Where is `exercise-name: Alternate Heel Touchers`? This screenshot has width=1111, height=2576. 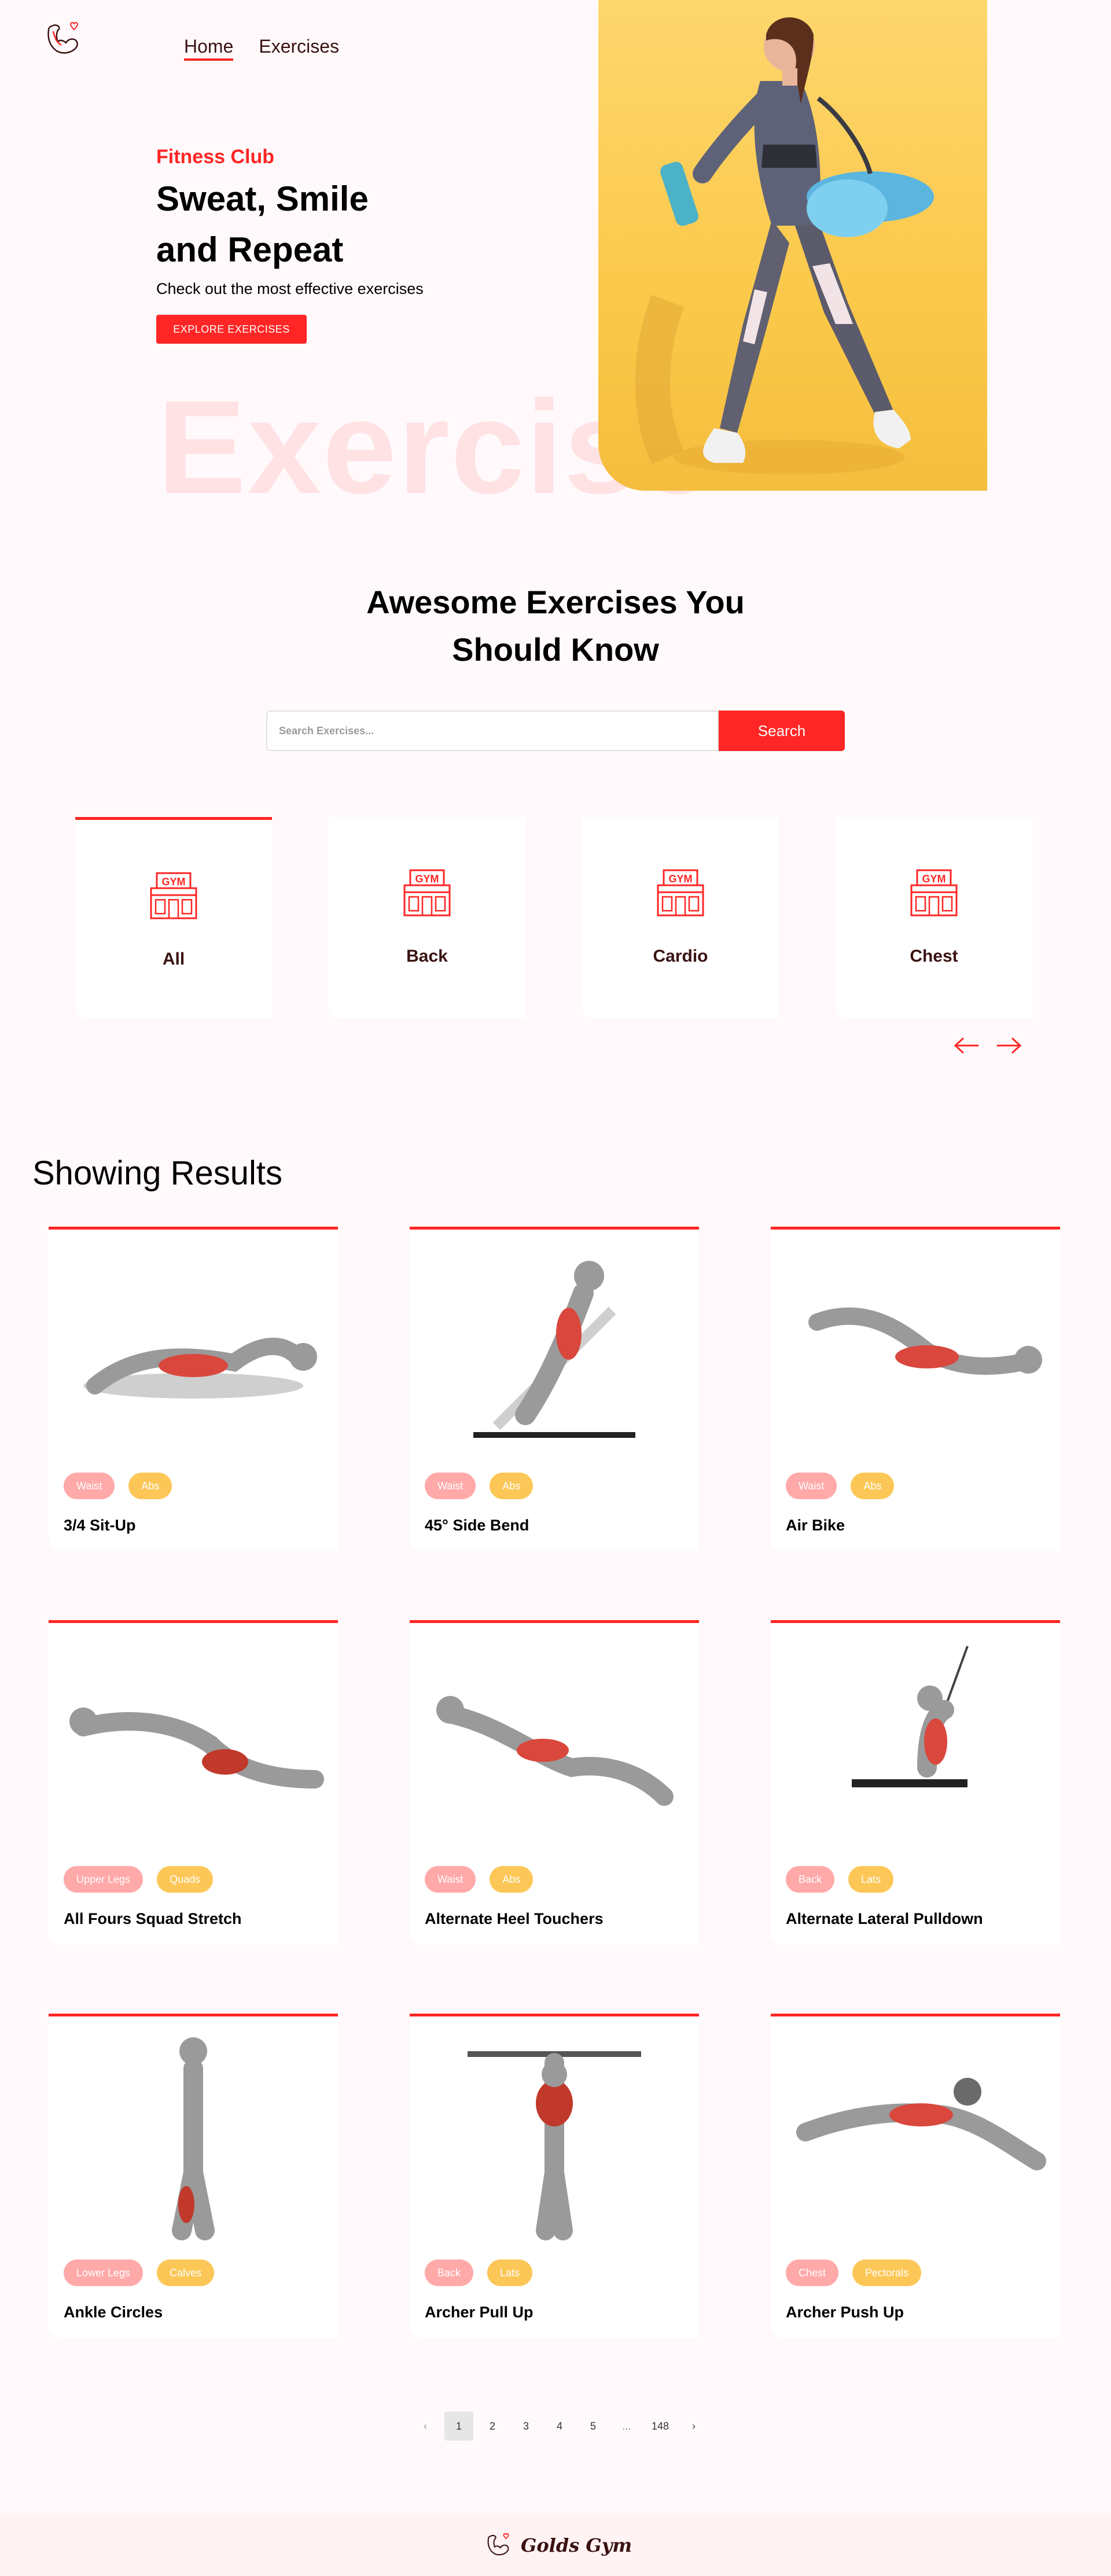
exercise-name: Alternate Heel Touchers is located at coordinates (514, 1918).